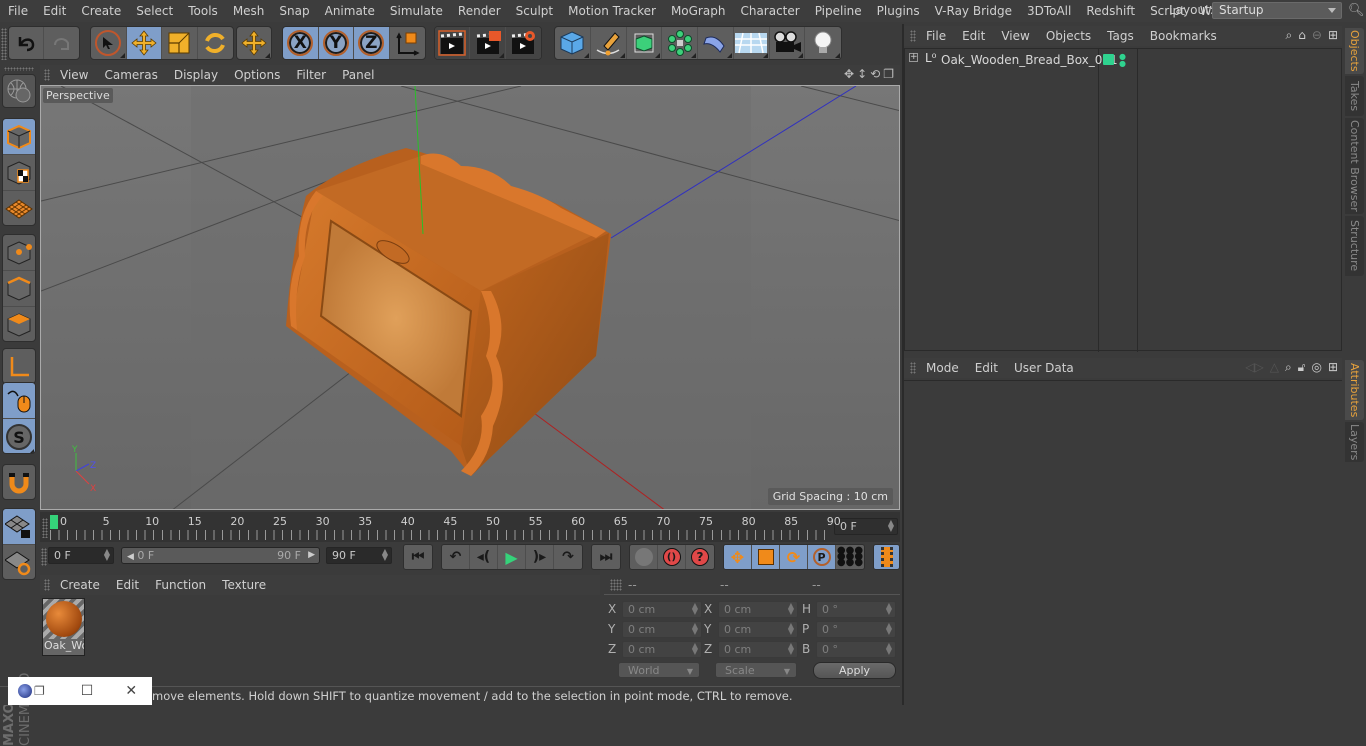  Describe the element at coordinates (942, 368) in the screenshot. I see `attribute-menu-mode: Mode` at that location.